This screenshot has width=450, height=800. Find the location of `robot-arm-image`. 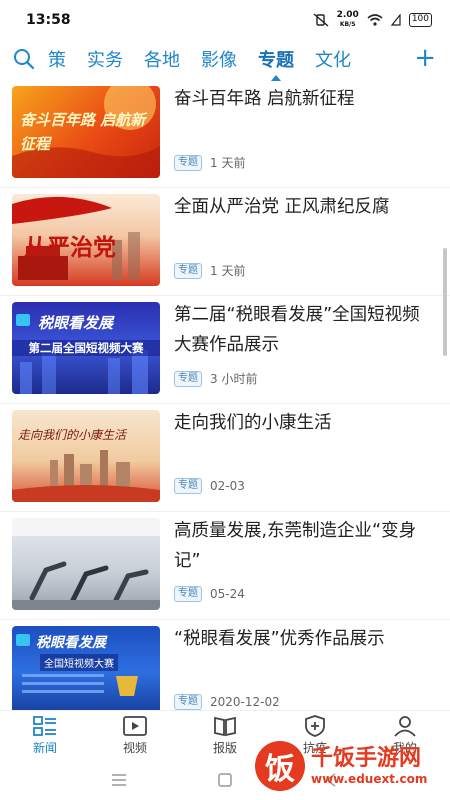

robot-arm-image is located at coordinates (86, 564).